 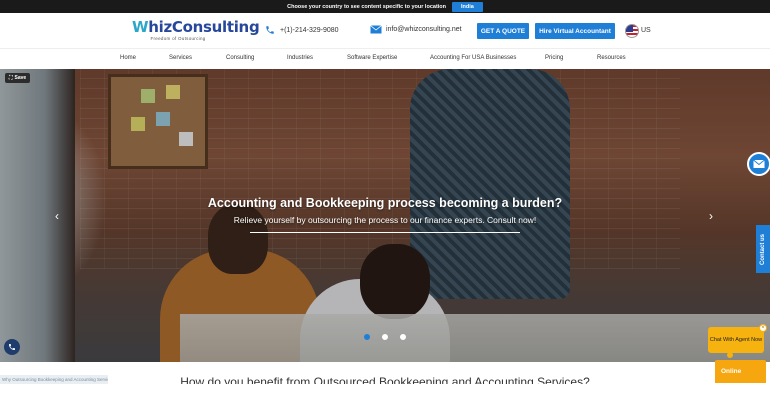 What do you see at coordinates (385, 391) in the screenshot?
I see `content-section` at bounding box center [385, 391].